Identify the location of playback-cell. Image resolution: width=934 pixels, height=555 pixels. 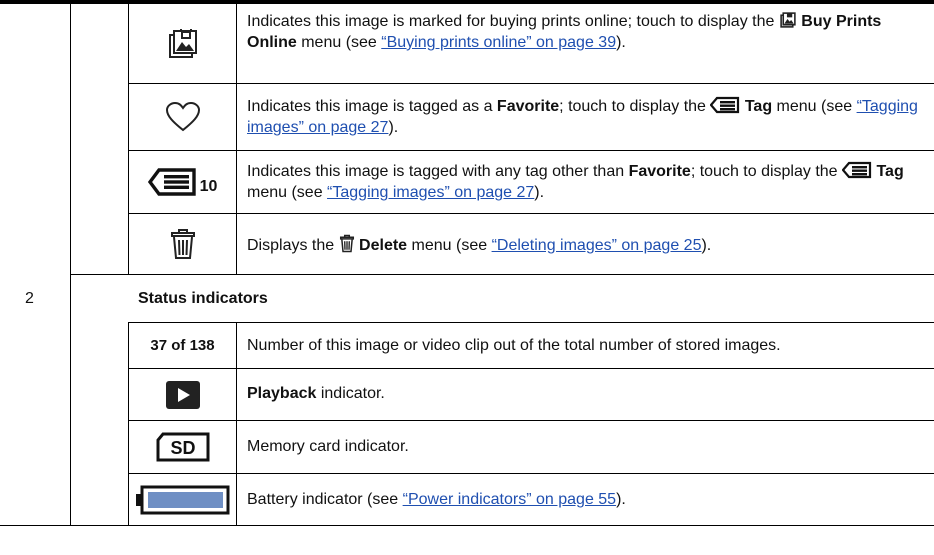
(182, 394).